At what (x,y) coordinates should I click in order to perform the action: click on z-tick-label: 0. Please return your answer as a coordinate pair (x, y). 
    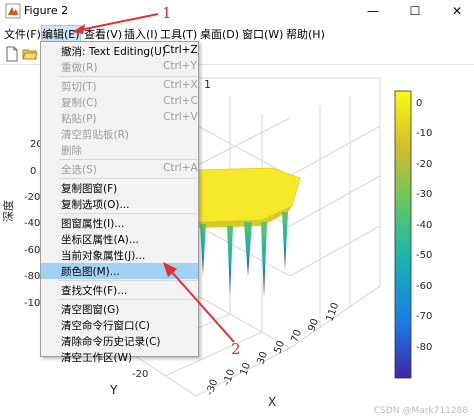
    Looking at the image, I should click on (33, 171).